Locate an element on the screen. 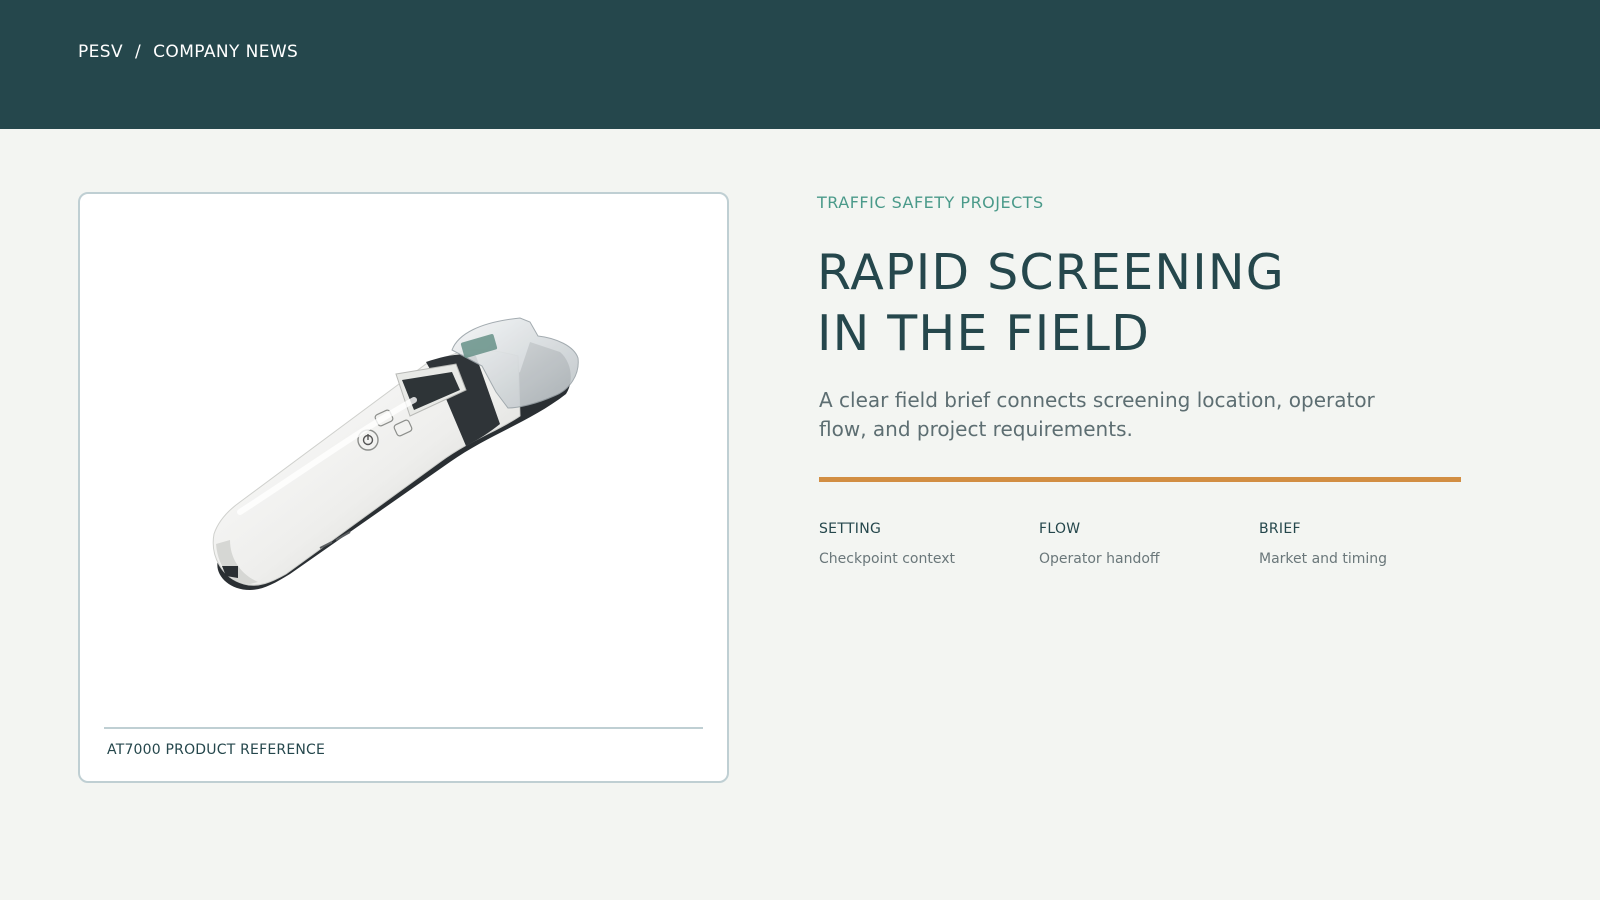 This screenshot has width=1600, height=900. fact-setting: SETTING Checkpoint context is located at coordinates (924, 544).